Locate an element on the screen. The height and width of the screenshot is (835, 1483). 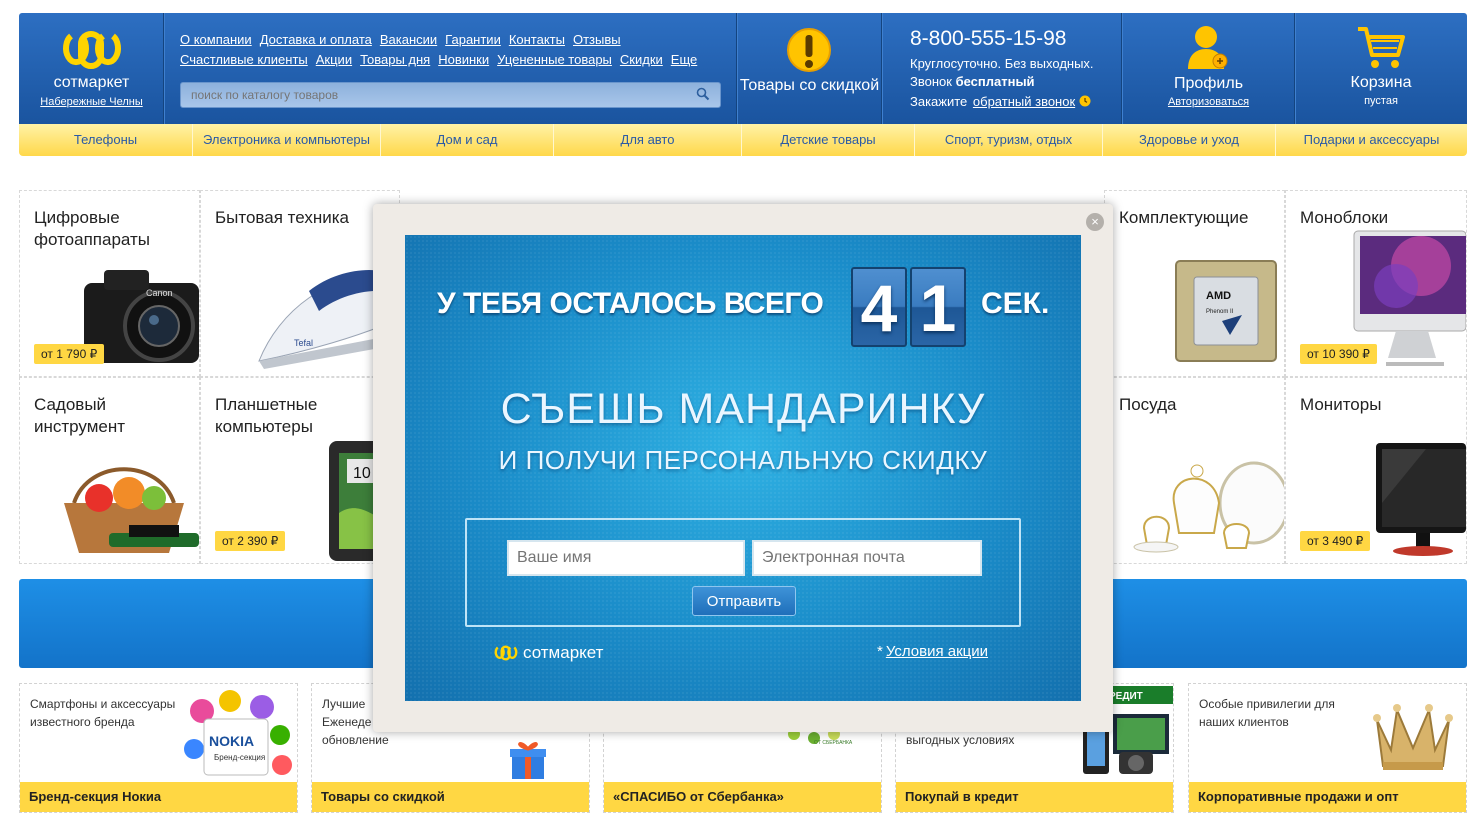
promo-title: Товары со скидкой is located at coordinates (450, 797).